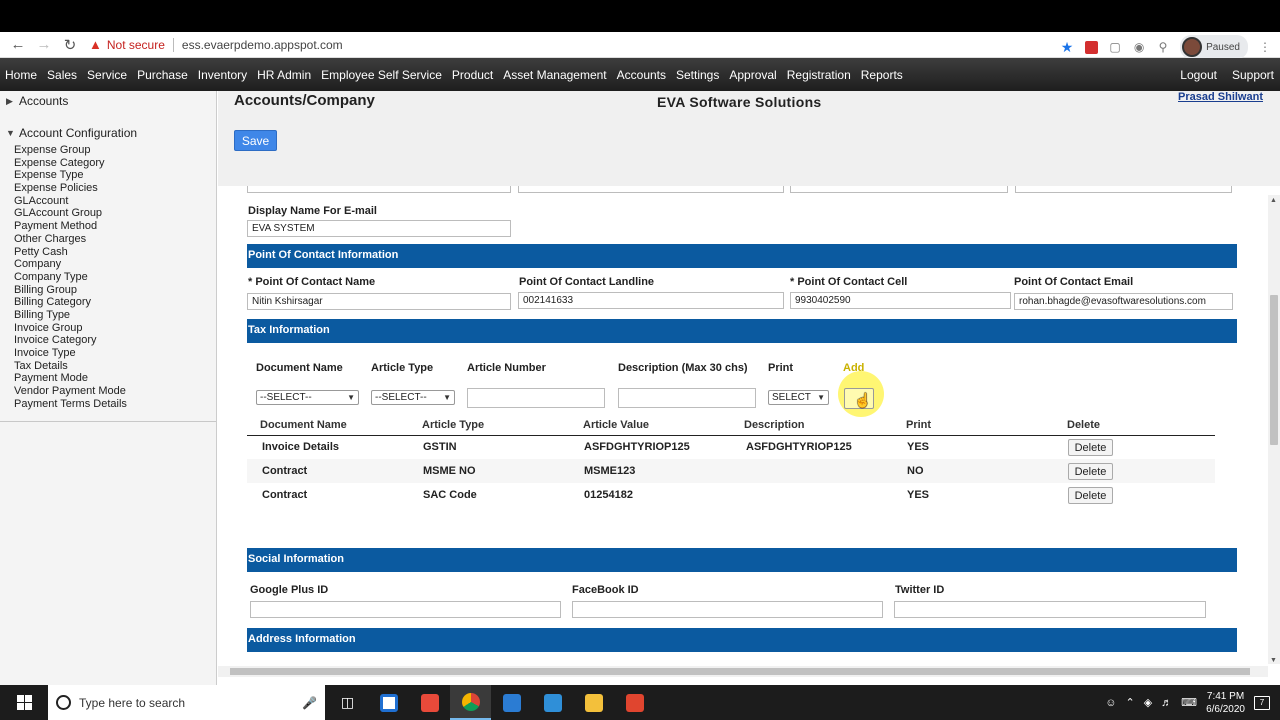 This screenshot has height=720, width=1280. I want to click on remote-desktop-icon, so click(552, 702).